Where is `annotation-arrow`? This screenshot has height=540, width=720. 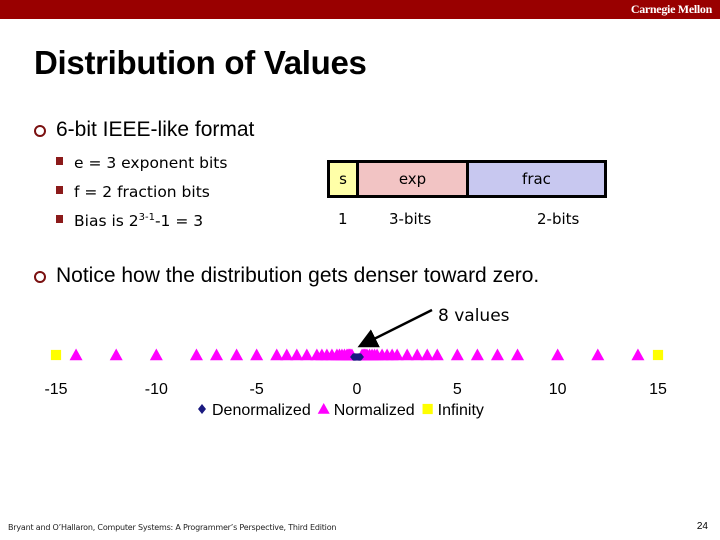 annotation-arrow is located at coordinates (395, 328).